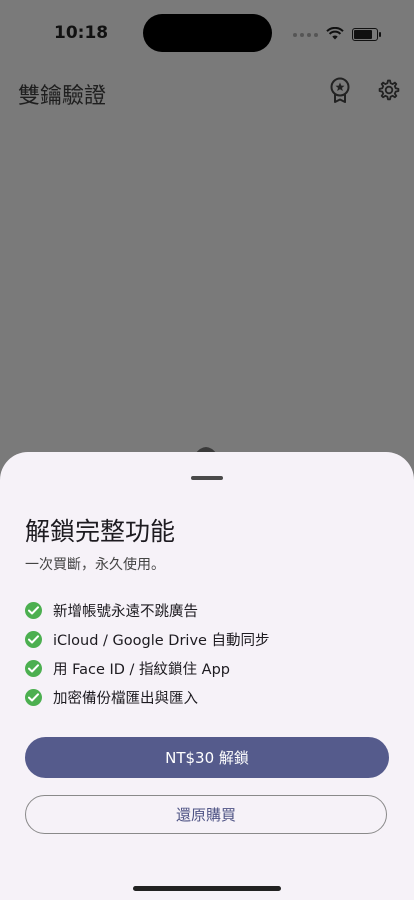  Describe the element at coordinates (206, 814) in the screenshot. I see `restore-purchase-button: 還原購買` at that location.